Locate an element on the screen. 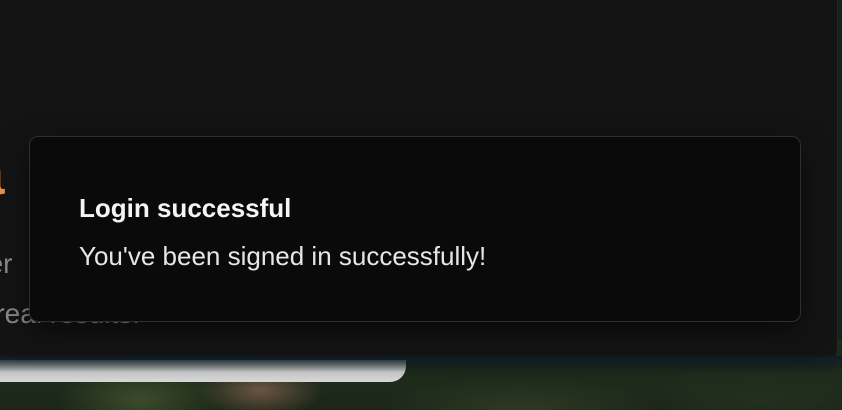 The height and width of the screenshot is (410, 842). hero-heading: a is located at coordinates (2, 173).